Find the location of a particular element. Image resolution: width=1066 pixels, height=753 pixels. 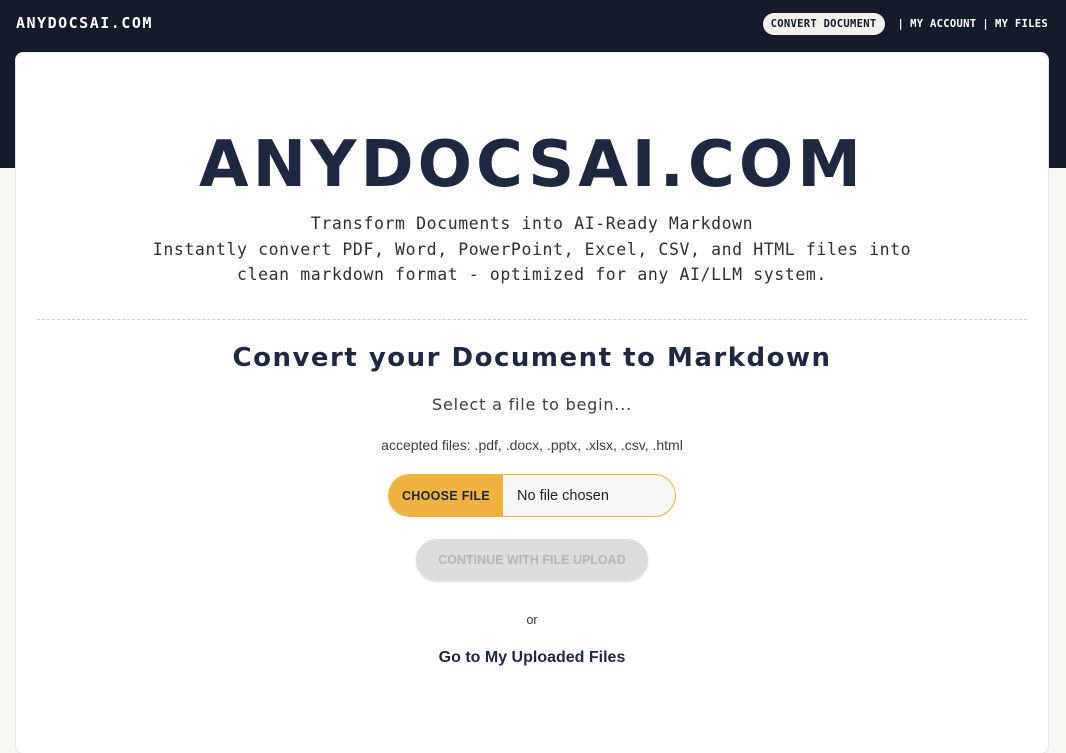

file-input: CHOOSE FILE No file chosen is located at coordinates (532, 495).